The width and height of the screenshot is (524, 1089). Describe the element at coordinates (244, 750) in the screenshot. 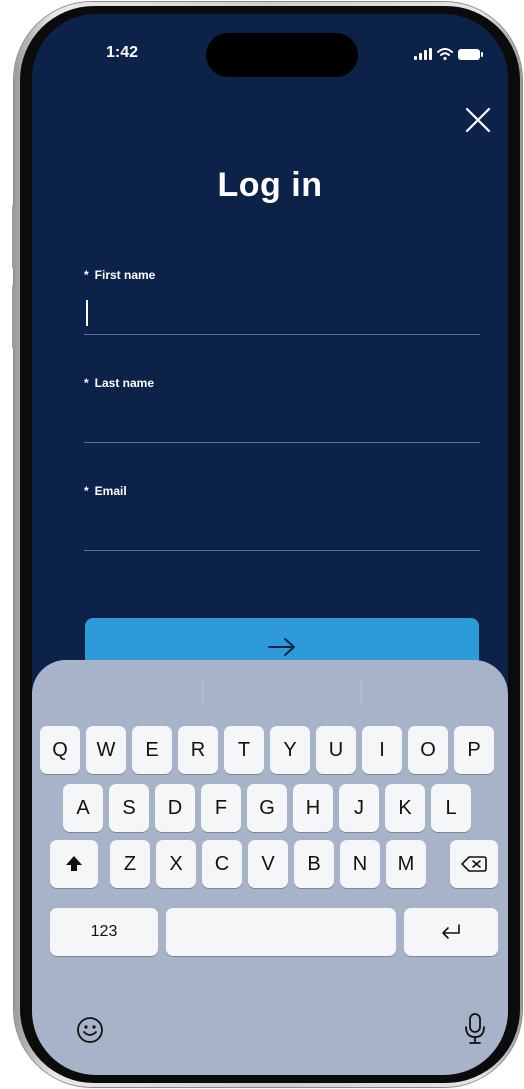

I see `key-t: T` at that location.